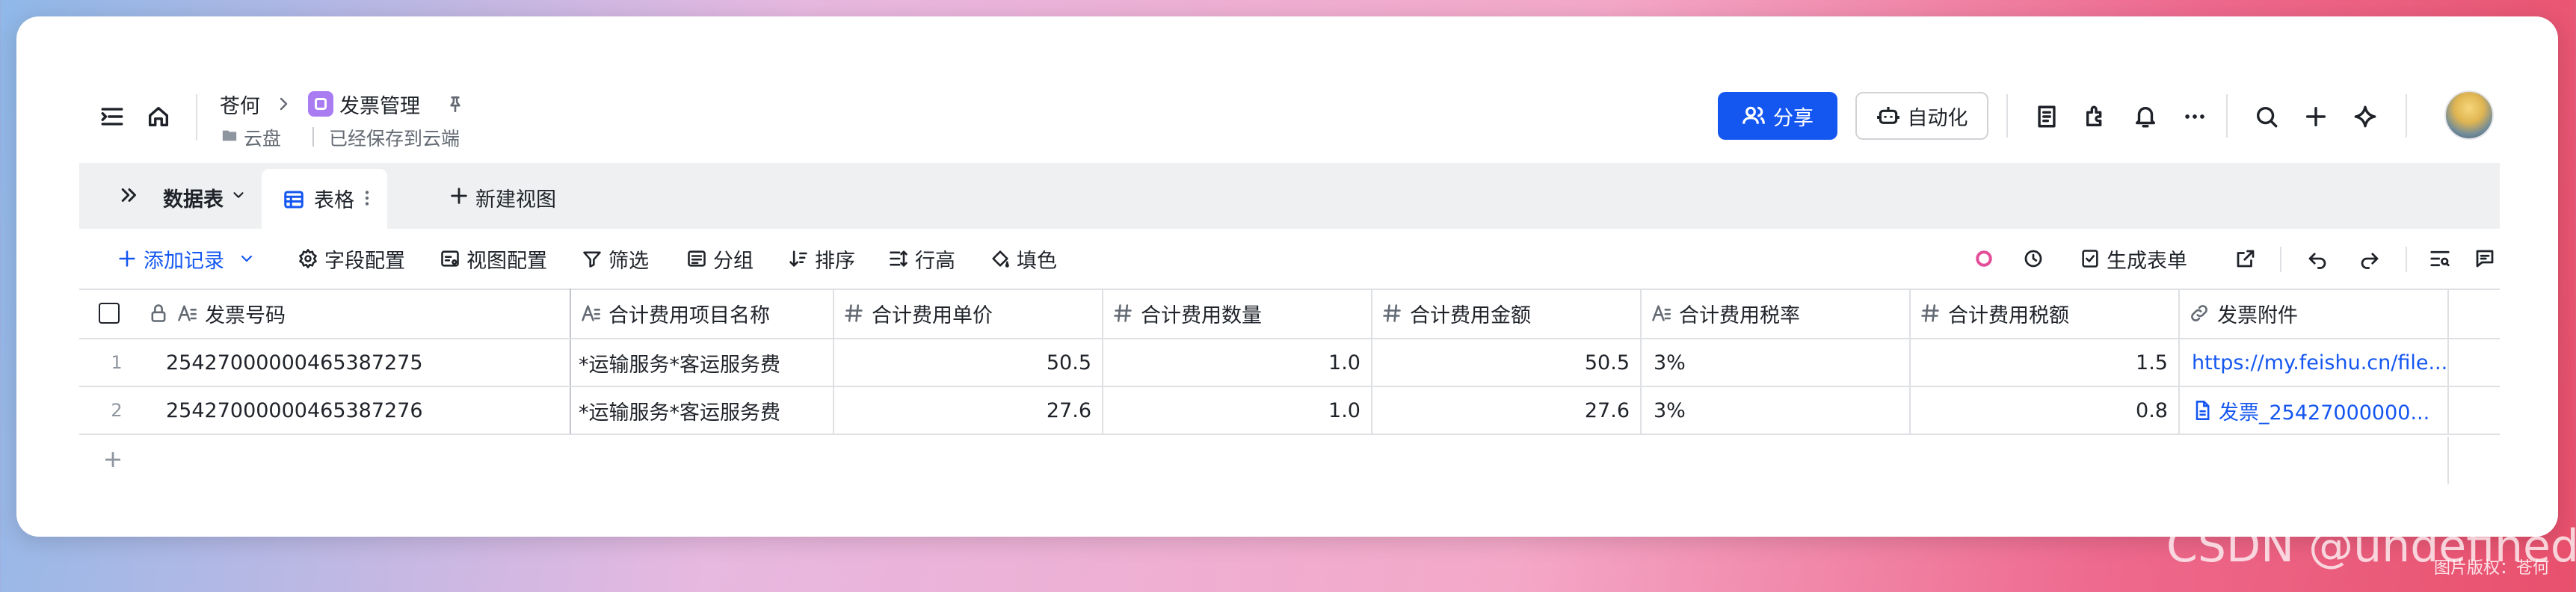  Describe the element at coordinates (702, 314) in the screenshot. I see `column-header-item-name: 合计费用项目名称` at that location.